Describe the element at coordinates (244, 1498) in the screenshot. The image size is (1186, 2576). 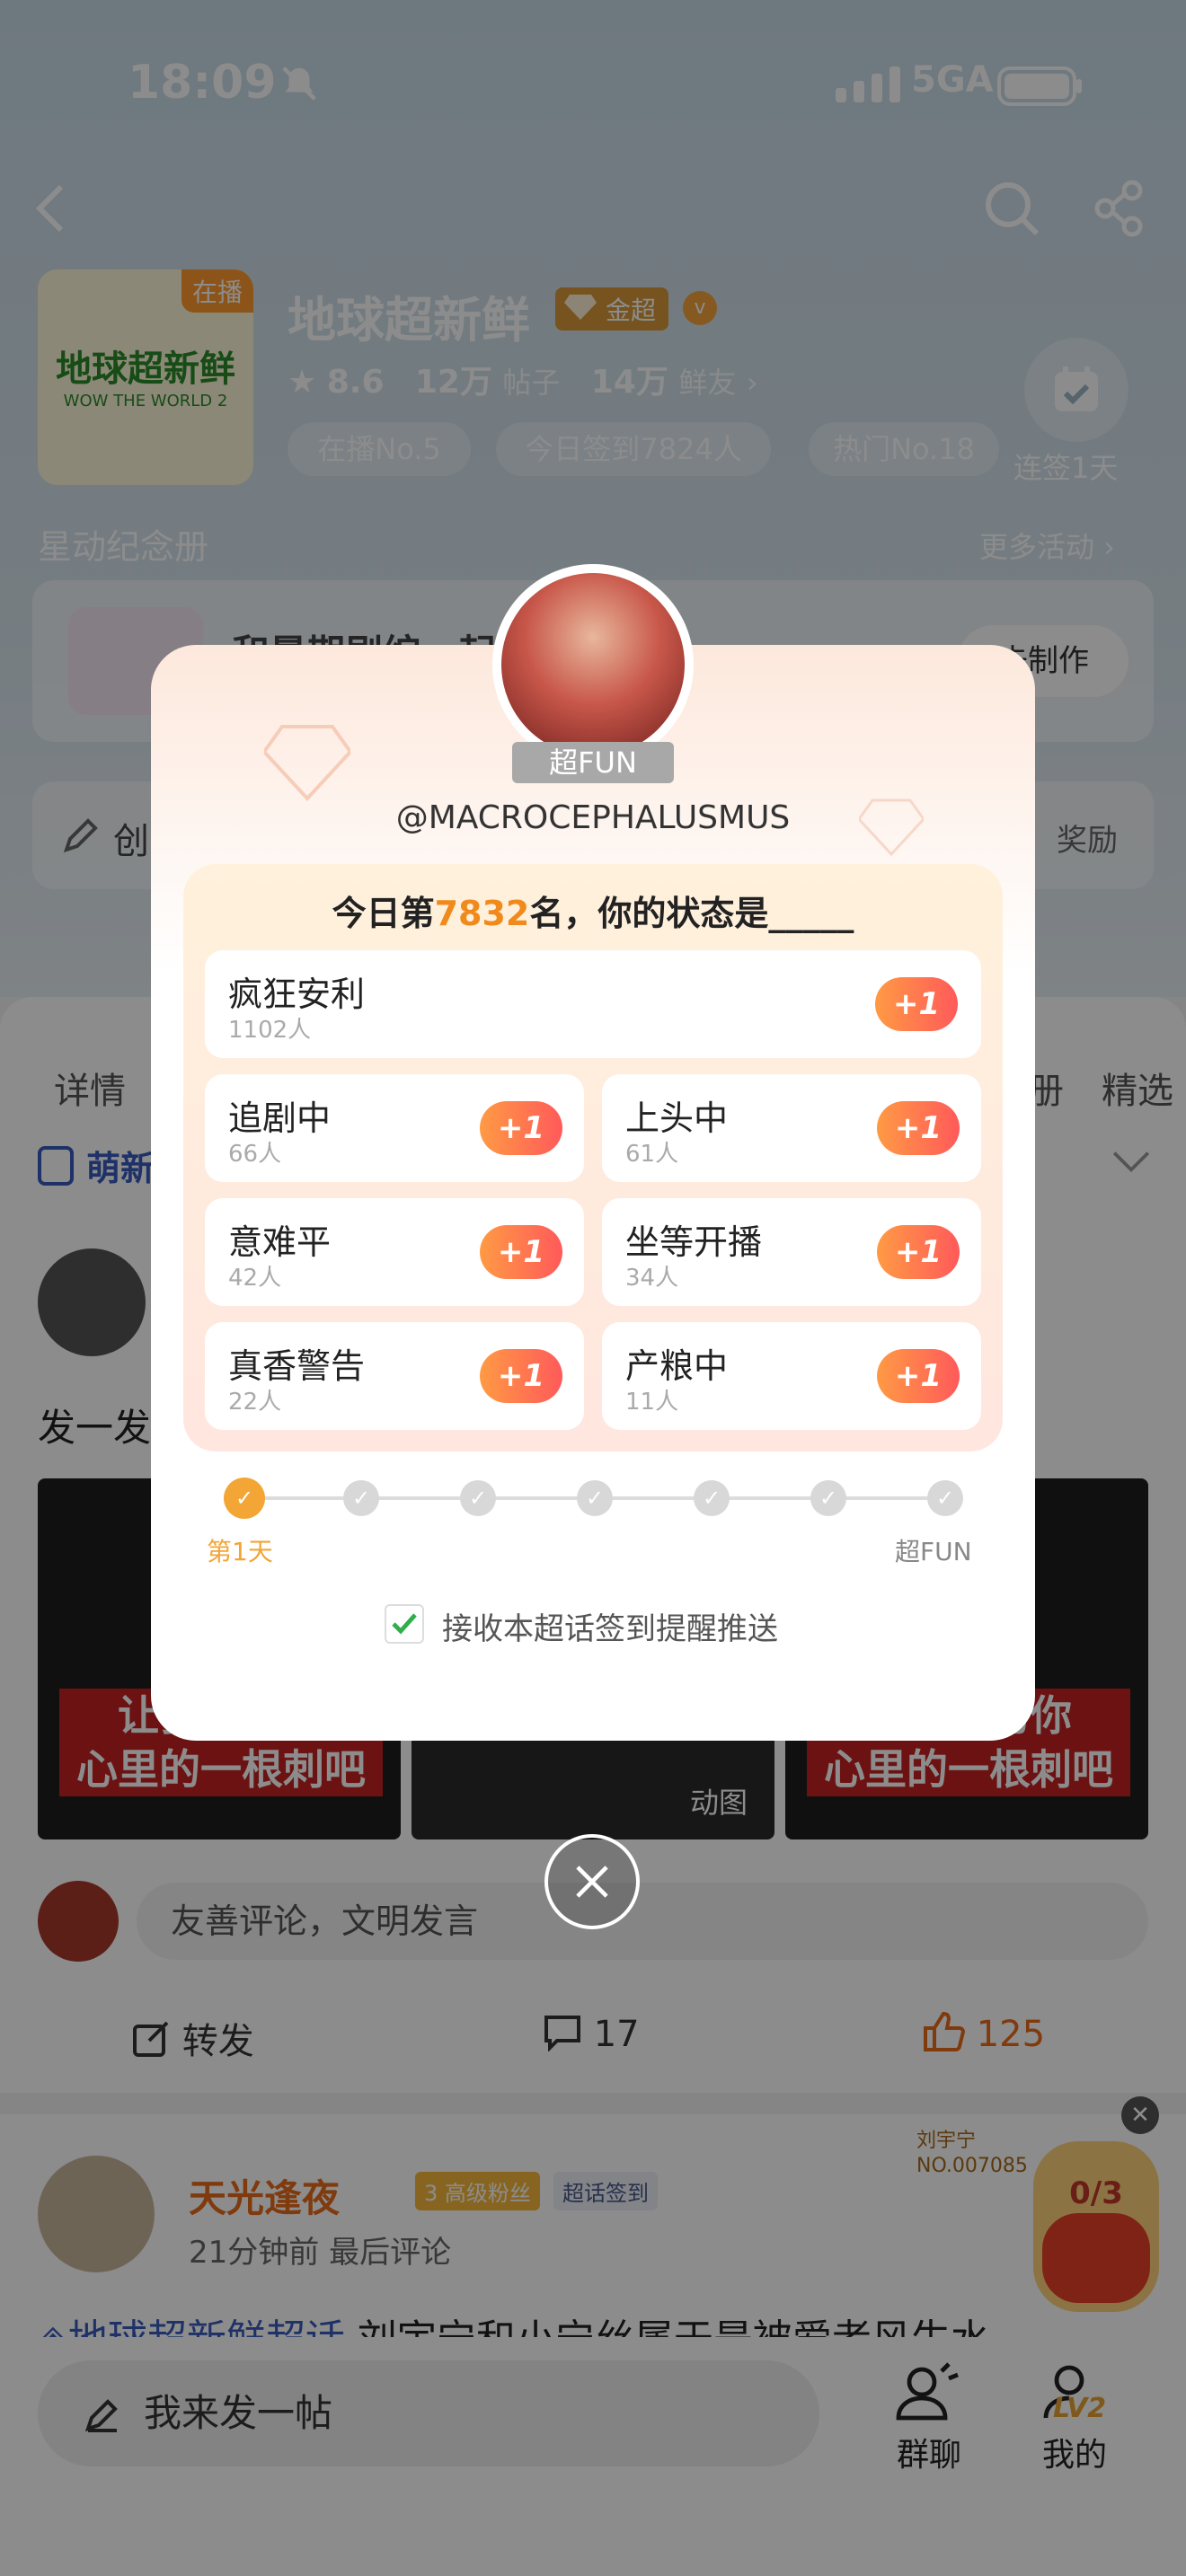
I see `progress-step-1: ✓` at that location.